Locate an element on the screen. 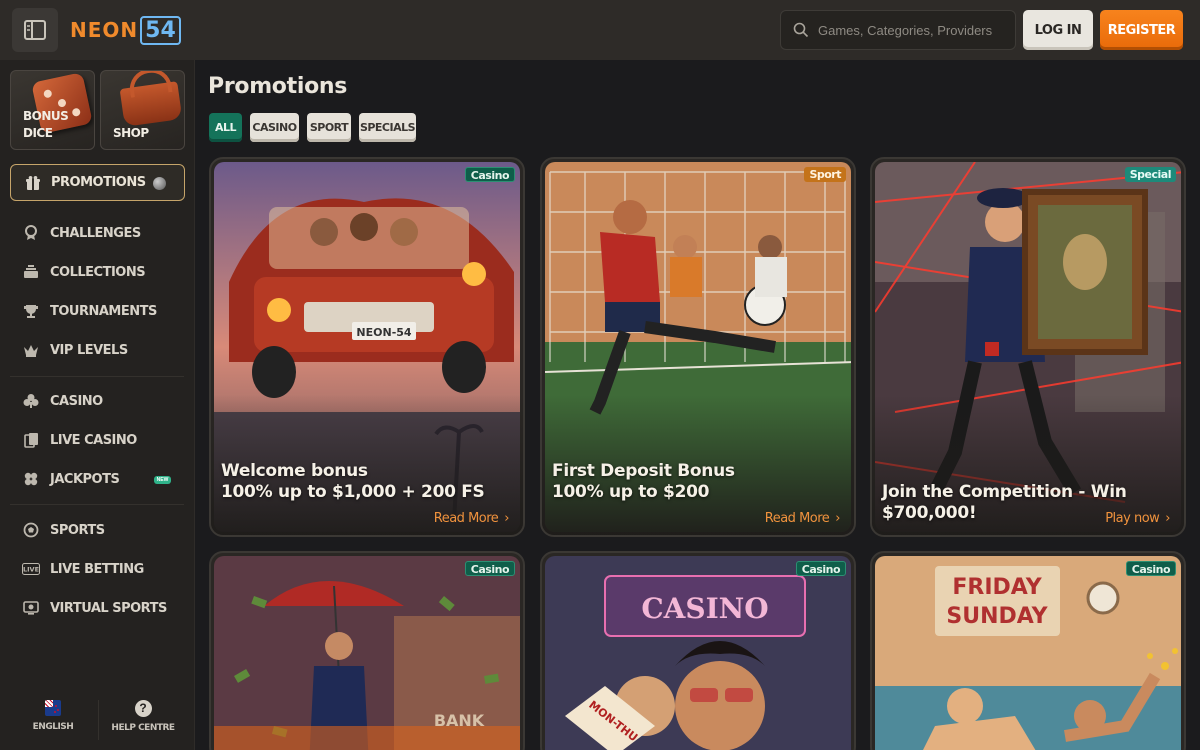 This screenshot has height=750, width=1200. shop-label: SHOP is located at coordinates (131, 133).